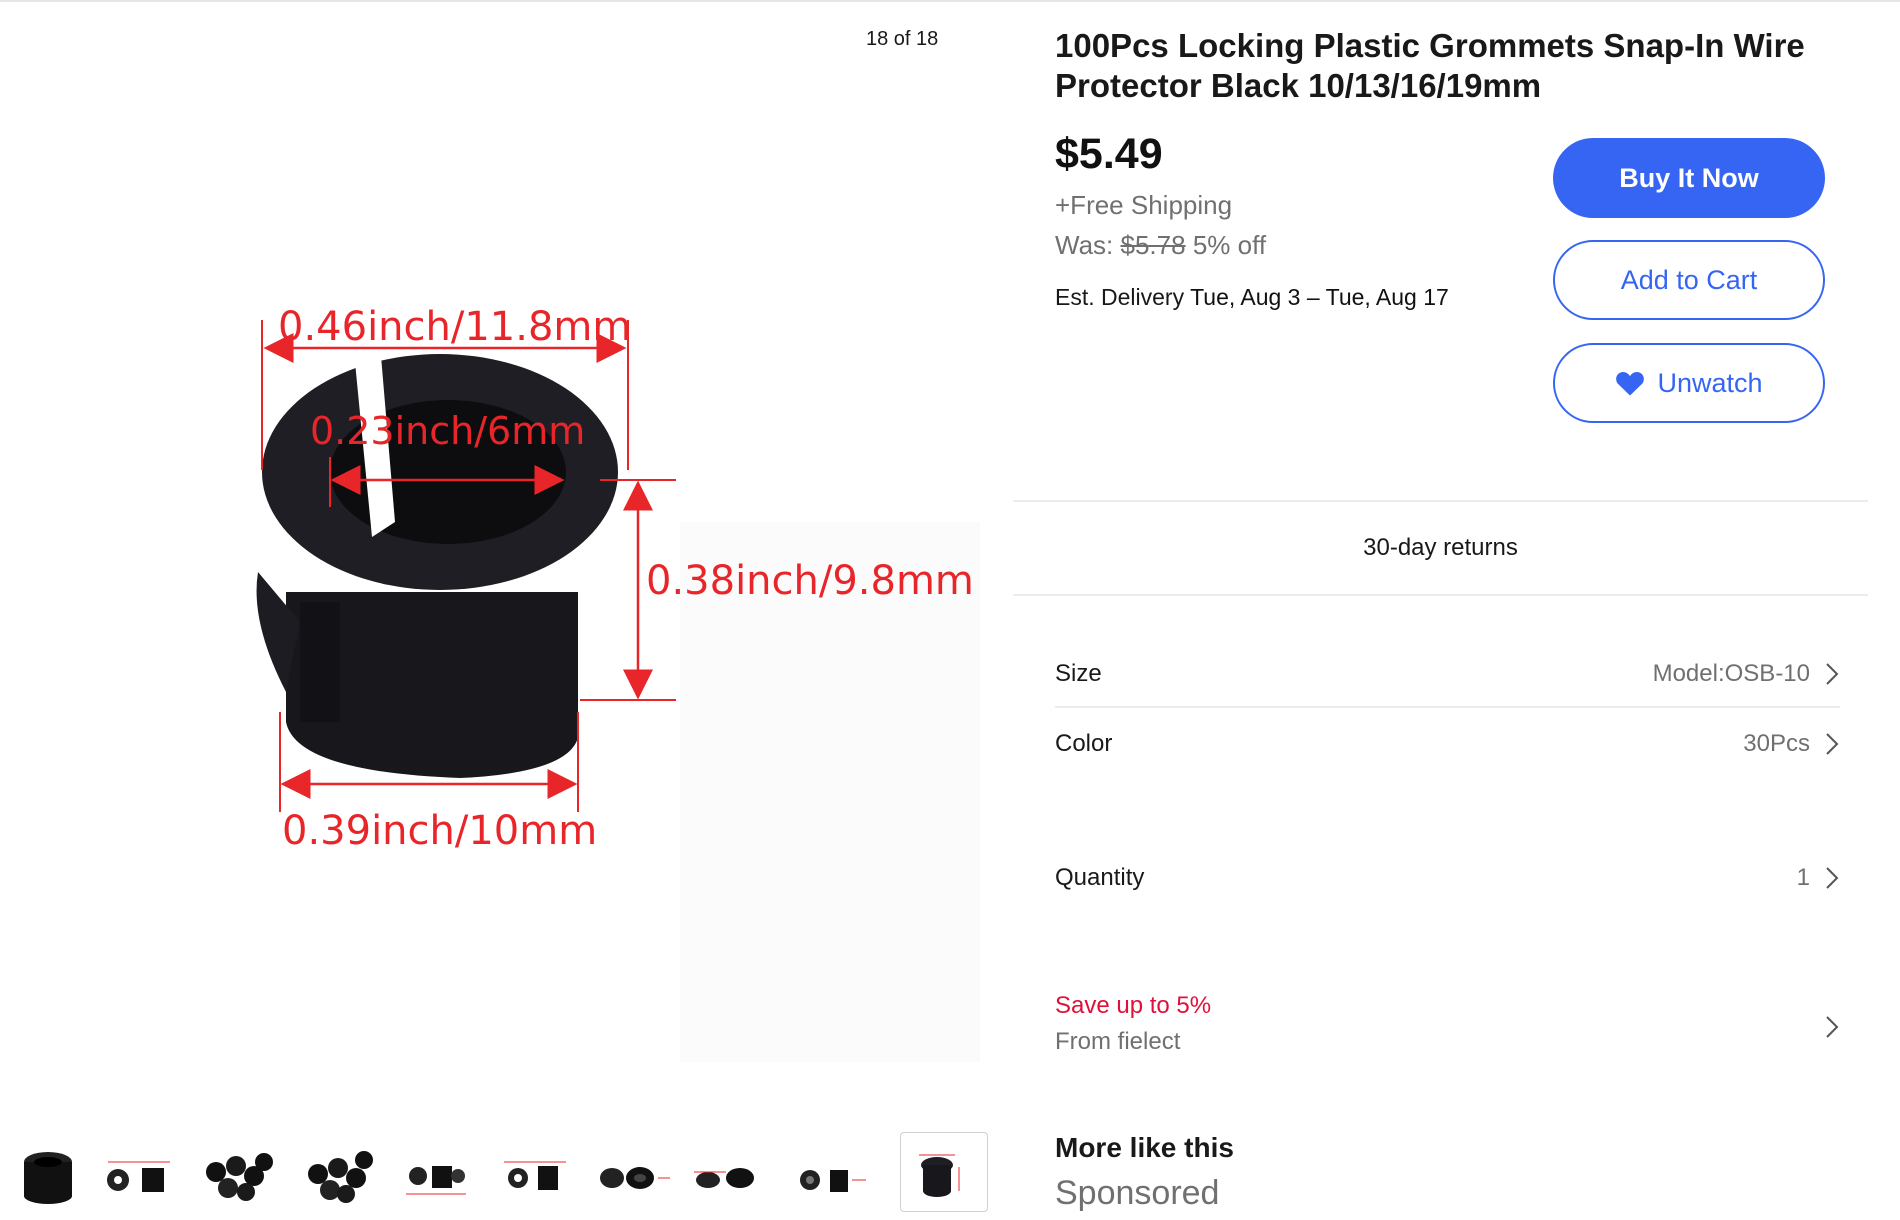  What do you see at coordinates (1084, 245) in the screenshot?
I see `was-label: Was:` at bounding box center [1084, 245].